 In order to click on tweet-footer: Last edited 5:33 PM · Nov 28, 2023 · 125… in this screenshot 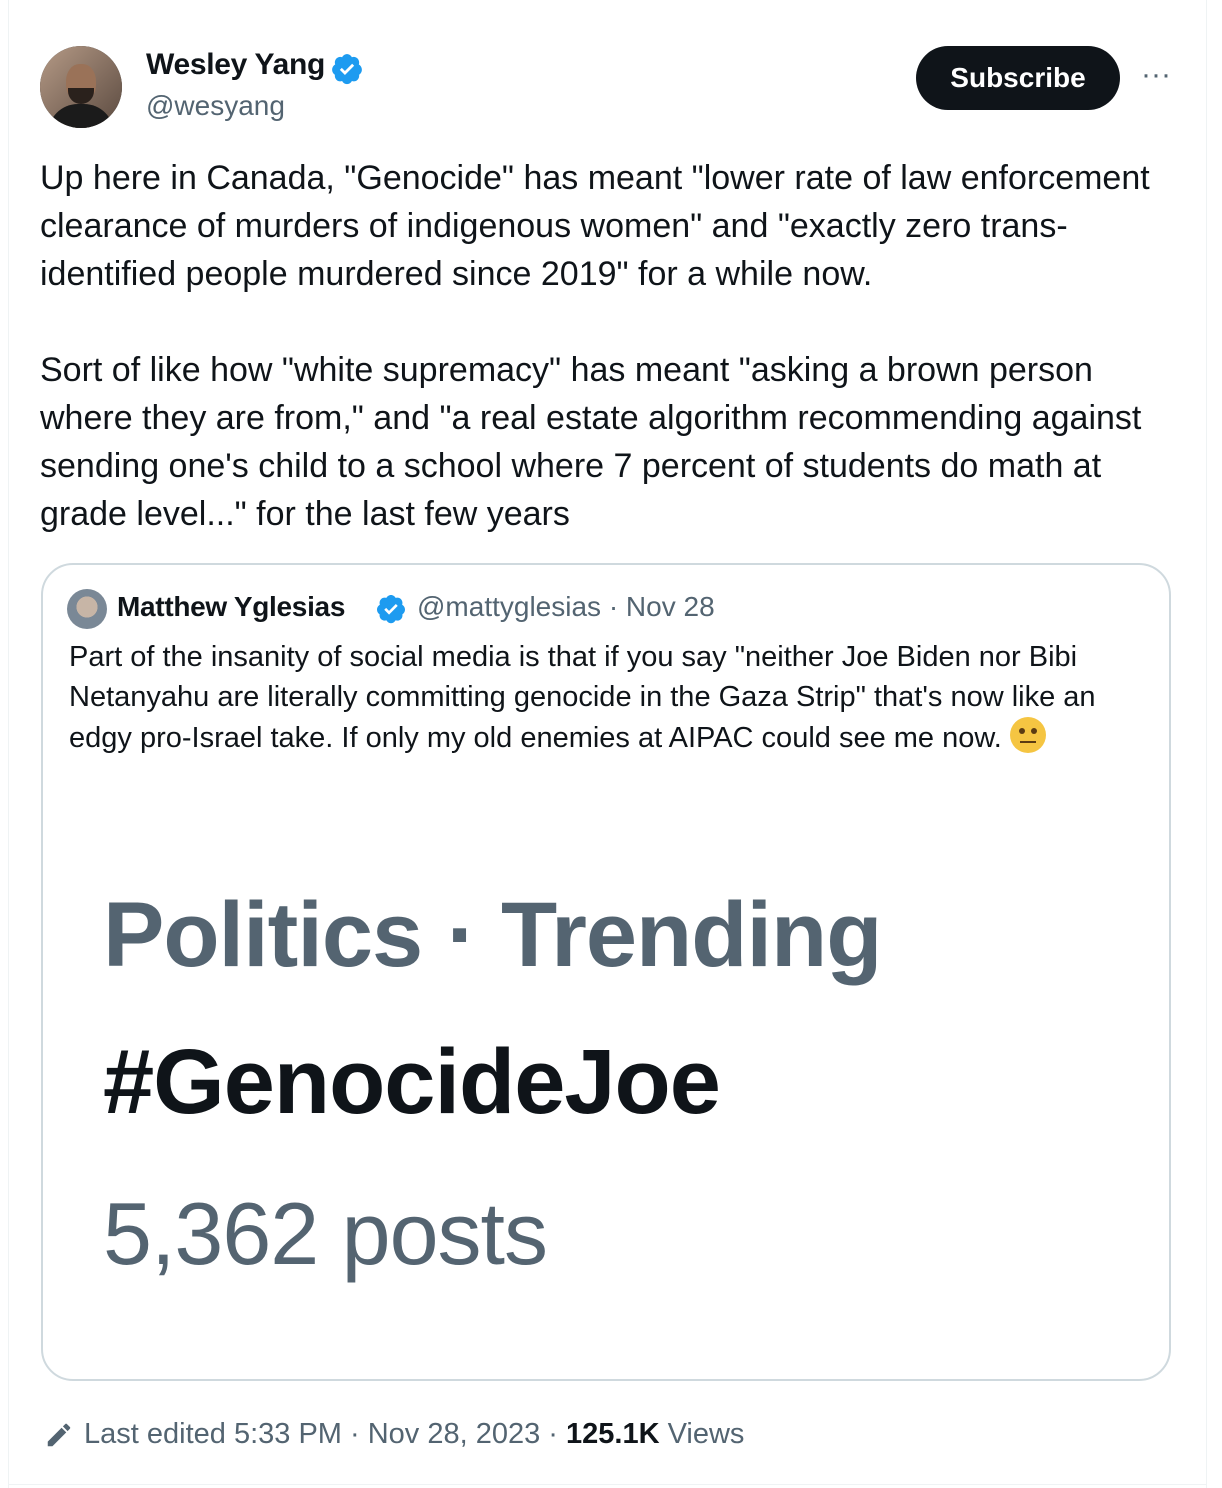, I will do `click(394, 1434)`.